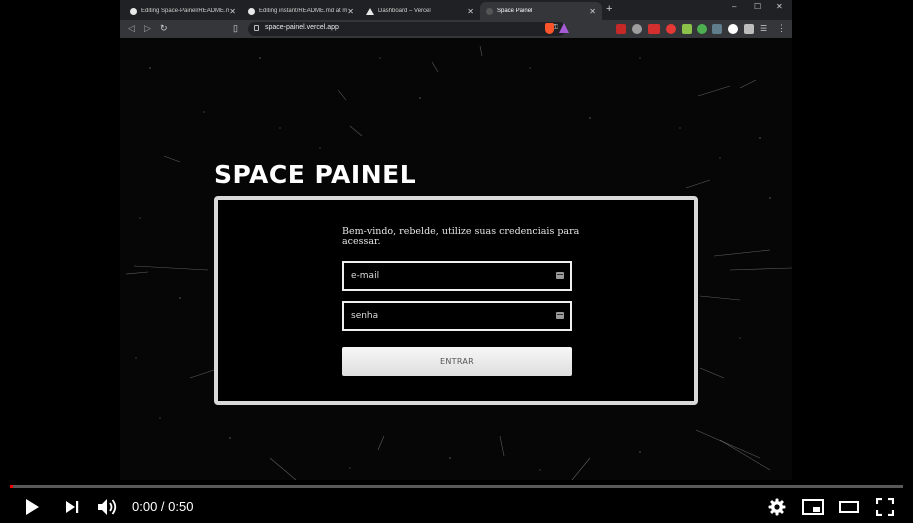 The image size is (913, 523). I want to click on volume-icon, so click(108, 507).